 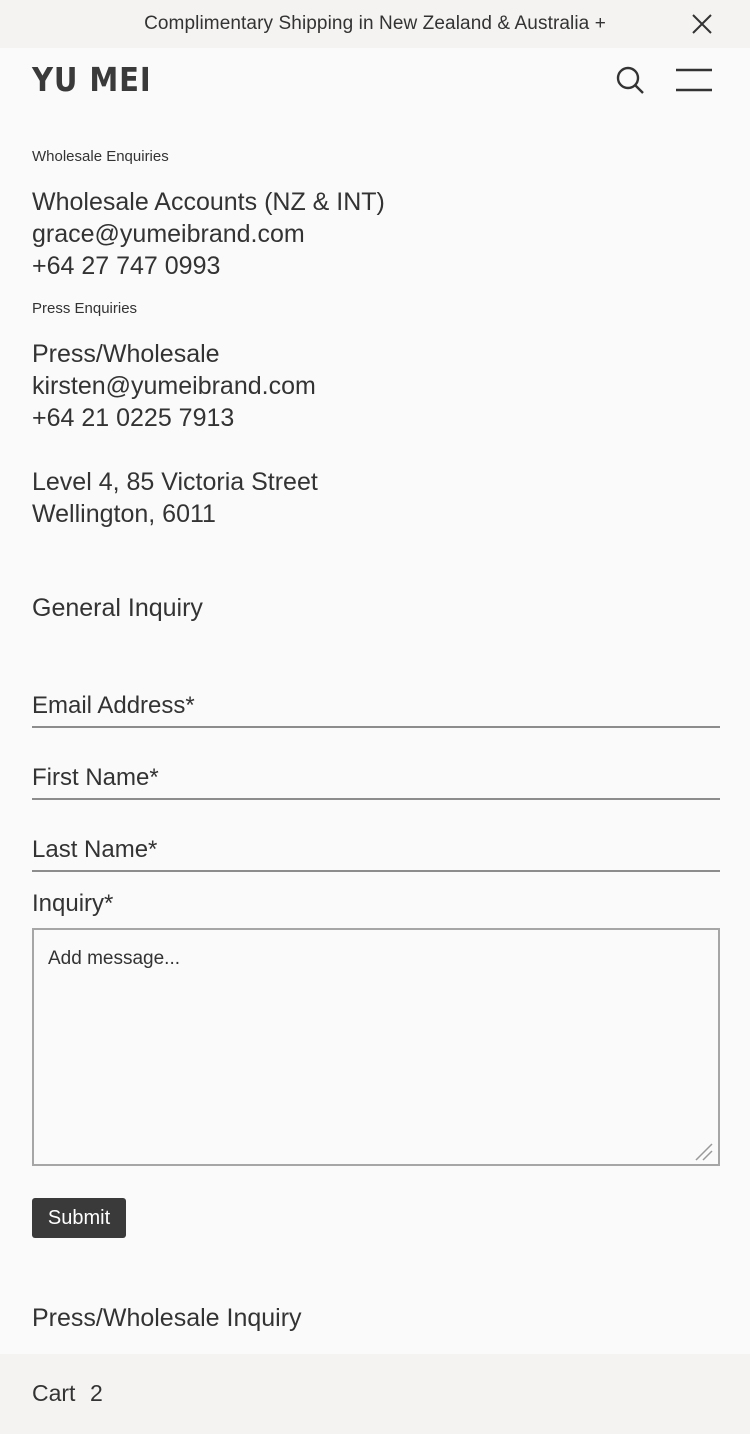 I want to click on cart-label: Cart, so click(x=53, y=1393).